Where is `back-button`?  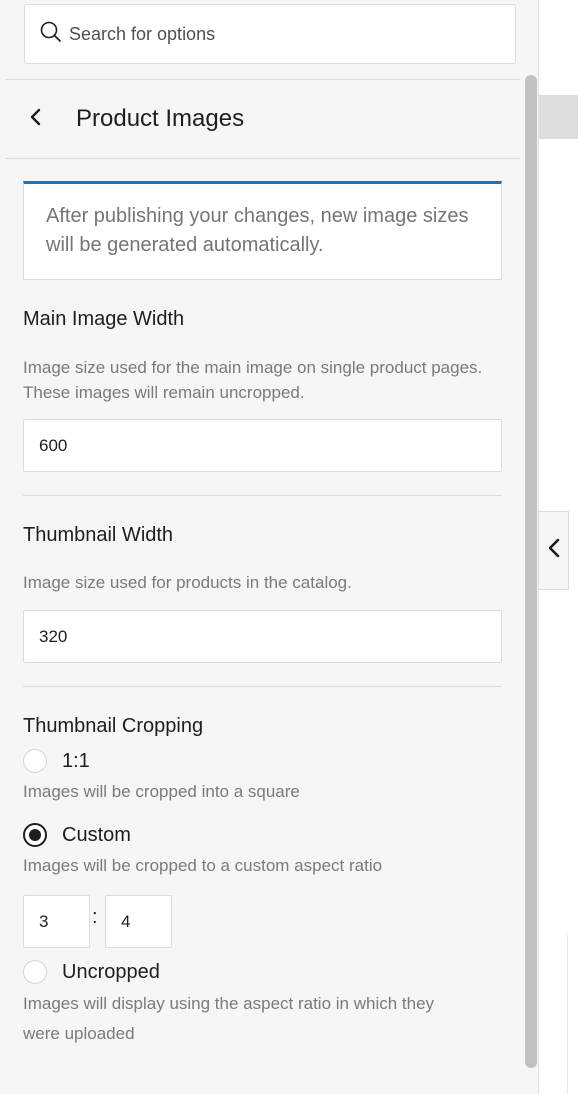
back-button is located at coordinates (36, 119).